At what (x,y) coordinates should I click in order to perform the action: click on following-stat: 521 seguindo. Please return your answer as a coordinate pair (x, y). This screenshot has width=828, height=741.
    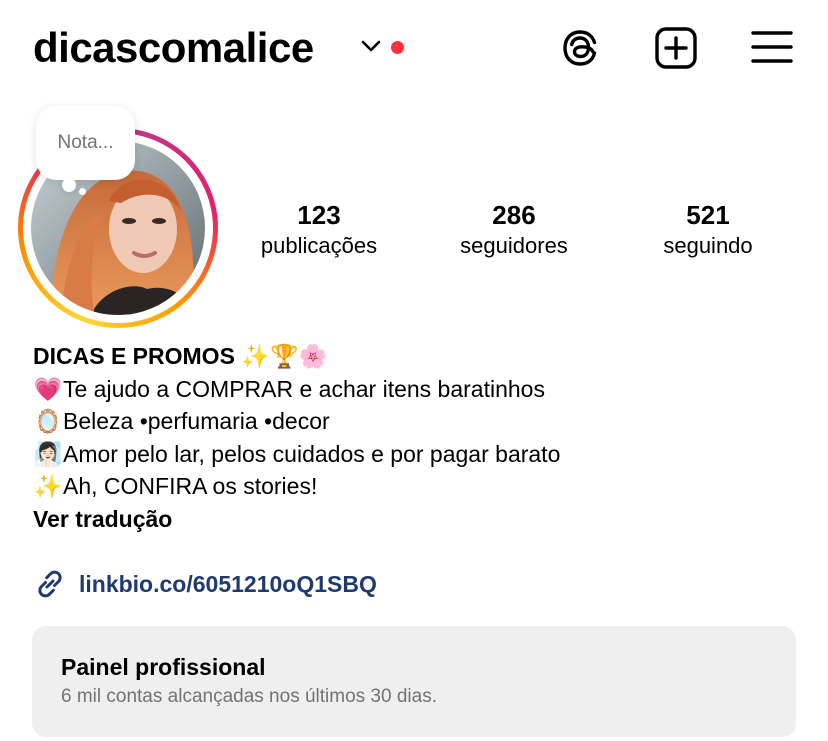
    Looking at the image, I should click on (708, 230).